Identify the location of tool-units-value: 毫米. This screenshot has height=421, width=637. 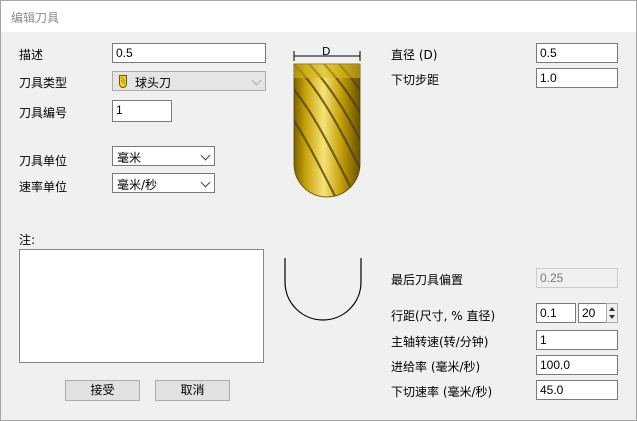
(129, 158).